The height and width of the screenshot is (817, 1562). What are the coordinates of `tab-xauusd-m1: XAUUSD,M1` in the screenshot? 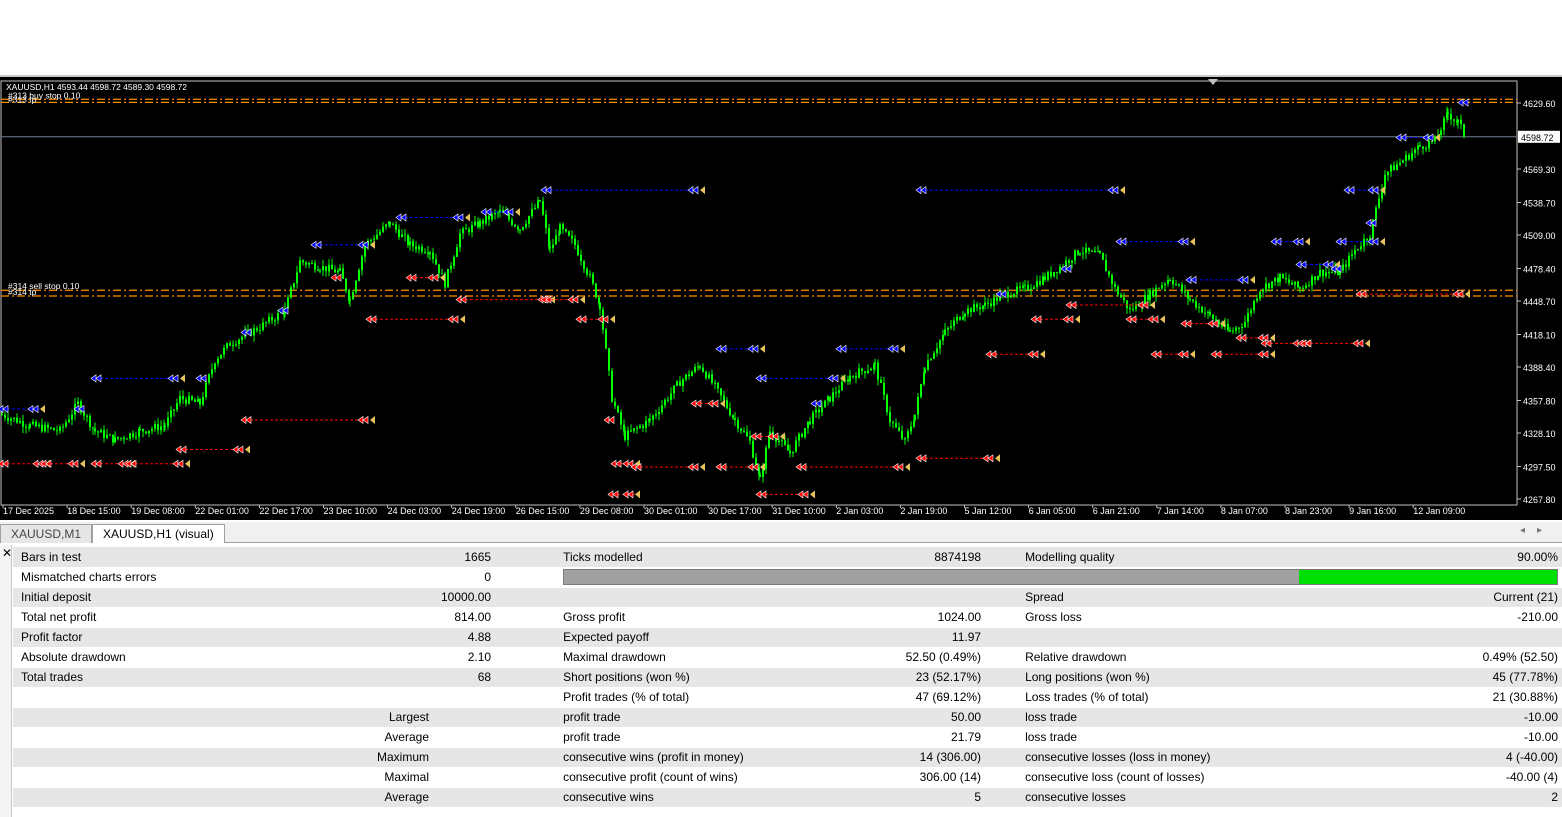 It's located at (46, 533).